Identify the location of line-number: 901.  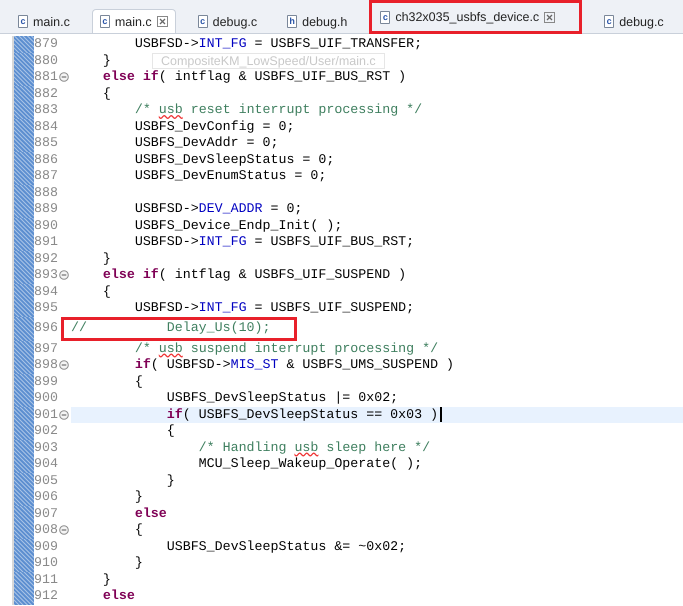
(46, 414).